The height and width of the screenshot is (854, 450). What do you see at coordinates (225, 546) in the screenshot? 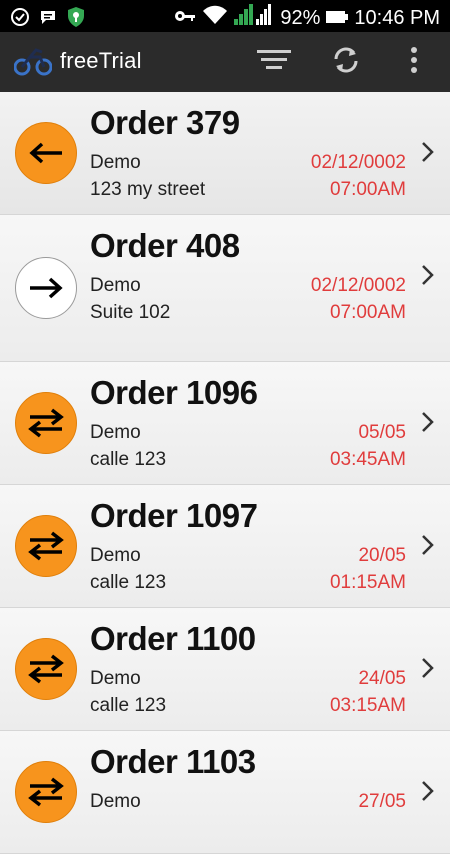
I see `order-row: Order 1097 Demo calle 123 20/05 01:15AM` at bounding box center [225, 546].